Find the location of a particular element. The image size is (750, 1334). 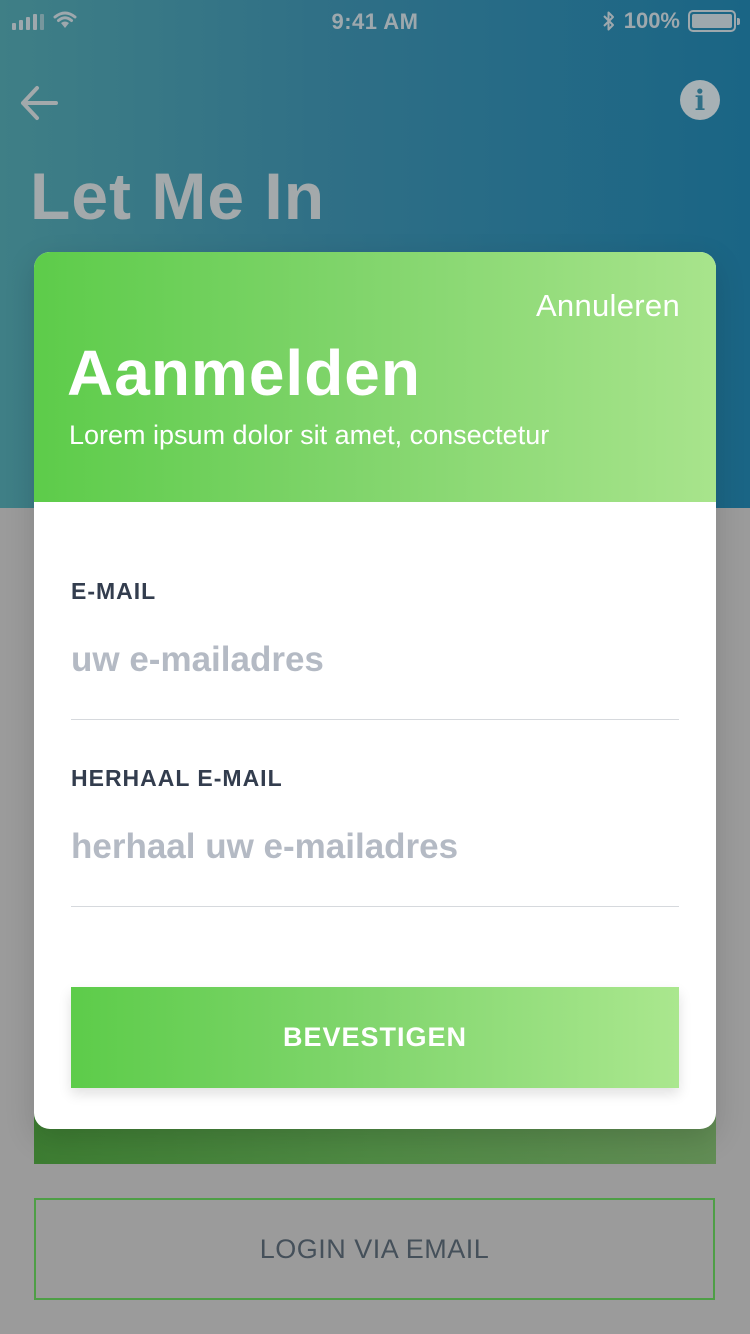

login-via-email-button: LOGIN VIA EMAIL is located at coordinates (374, 1249).